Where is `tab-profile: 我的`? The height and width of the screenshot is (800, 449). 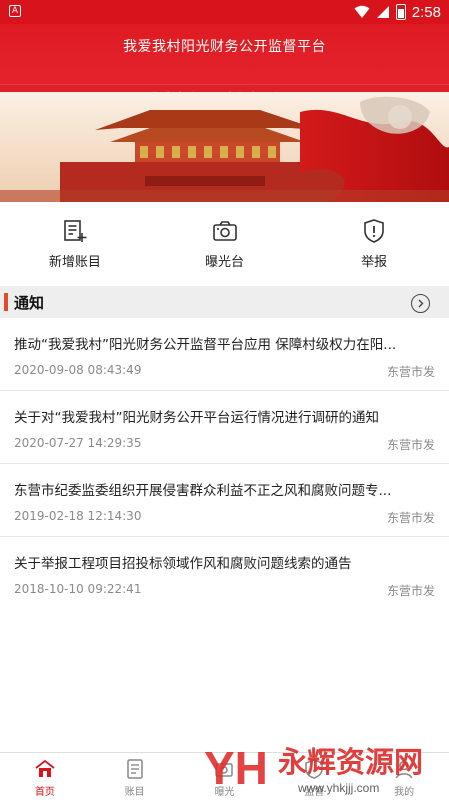 tab-profile: 我的 is located at coordinates (404, 776).